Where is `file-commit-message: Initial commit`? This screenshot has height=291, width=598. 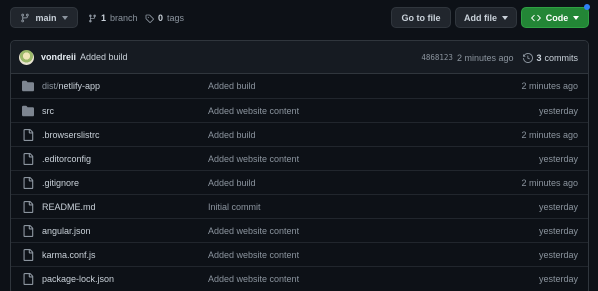
file-commit-message: Initial commit is located at coordinates (234, 207).